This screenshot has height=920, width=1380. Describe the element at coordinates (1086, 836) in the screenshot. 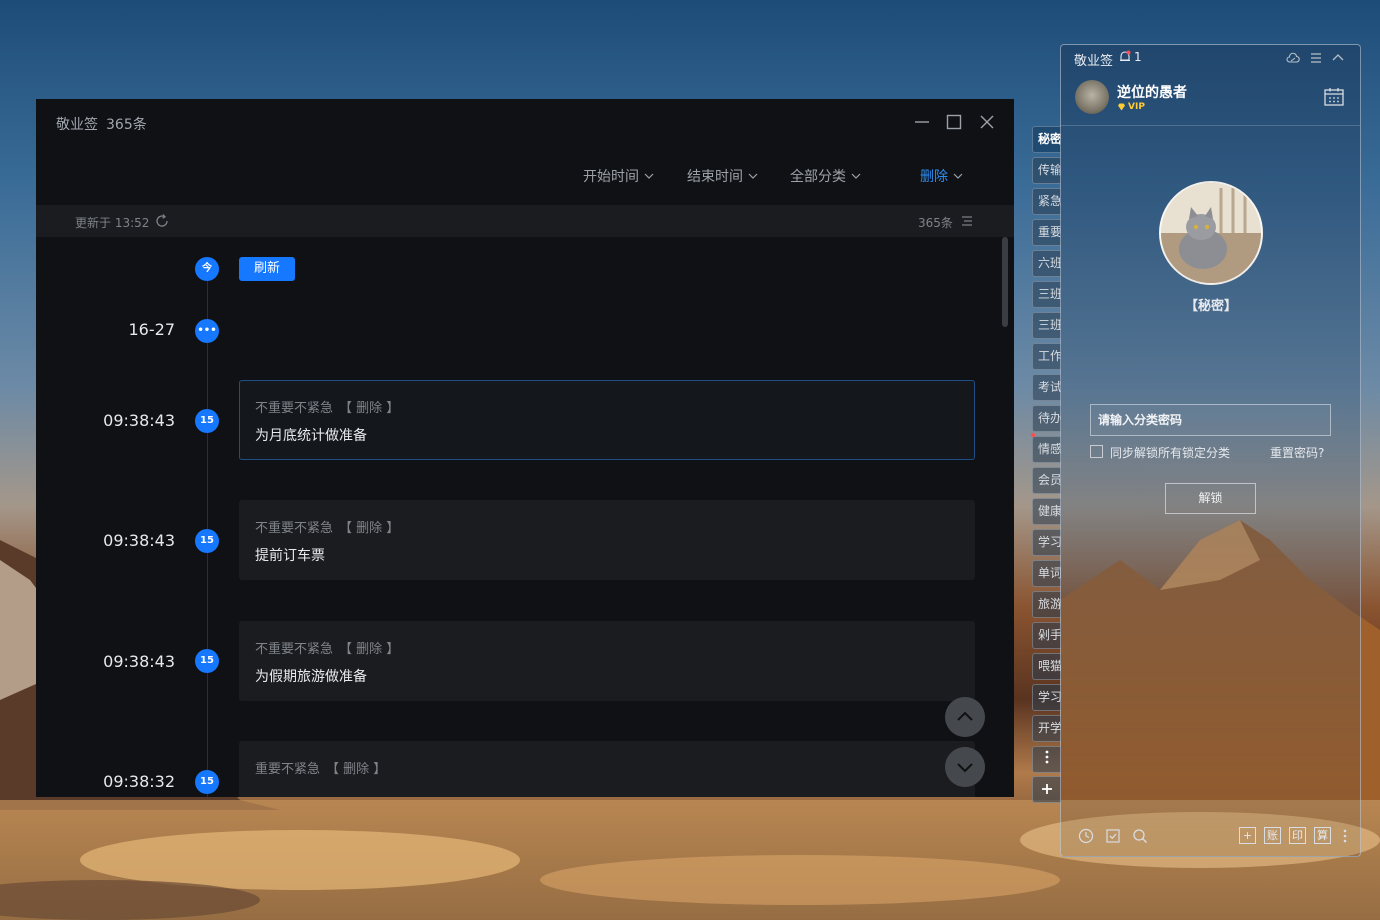

I see `clock-icon` at that location.